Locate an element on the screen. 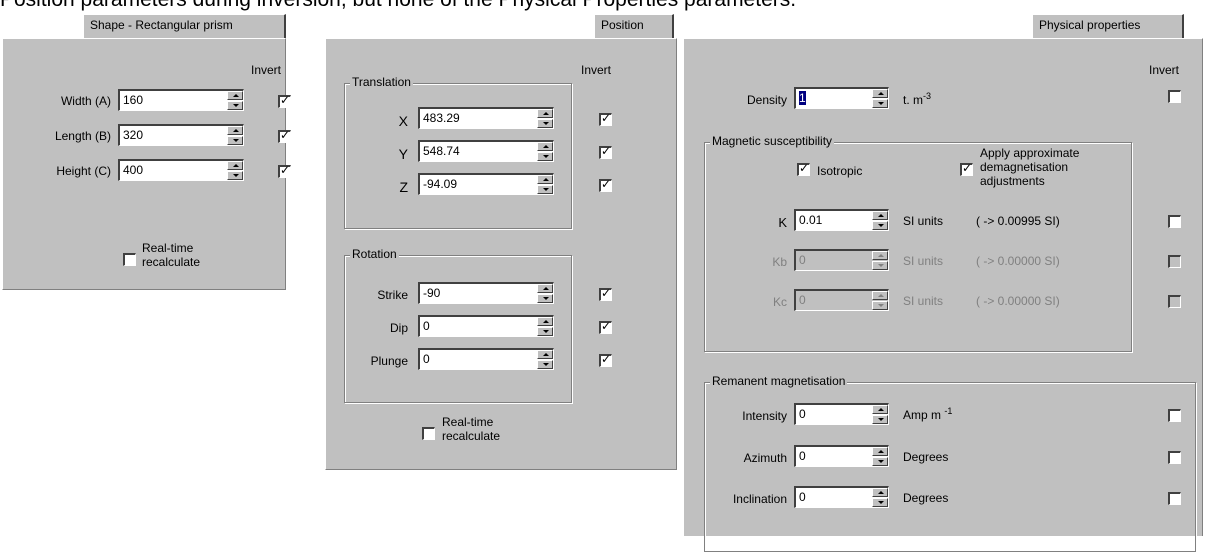 The width and height of the screenshot is (1211, 552). y-spinner is located at coordinates (545, 151).